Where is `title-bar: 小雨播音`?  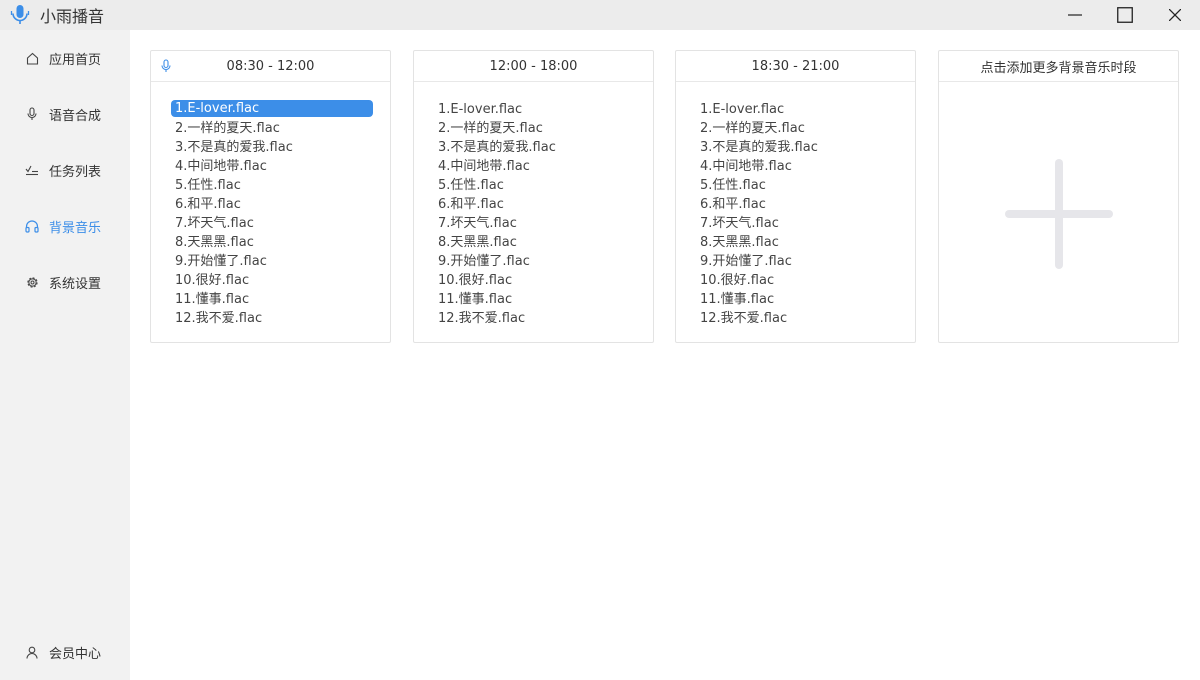 title-bar: 小雨播音 is located at coordinates (600, 15).